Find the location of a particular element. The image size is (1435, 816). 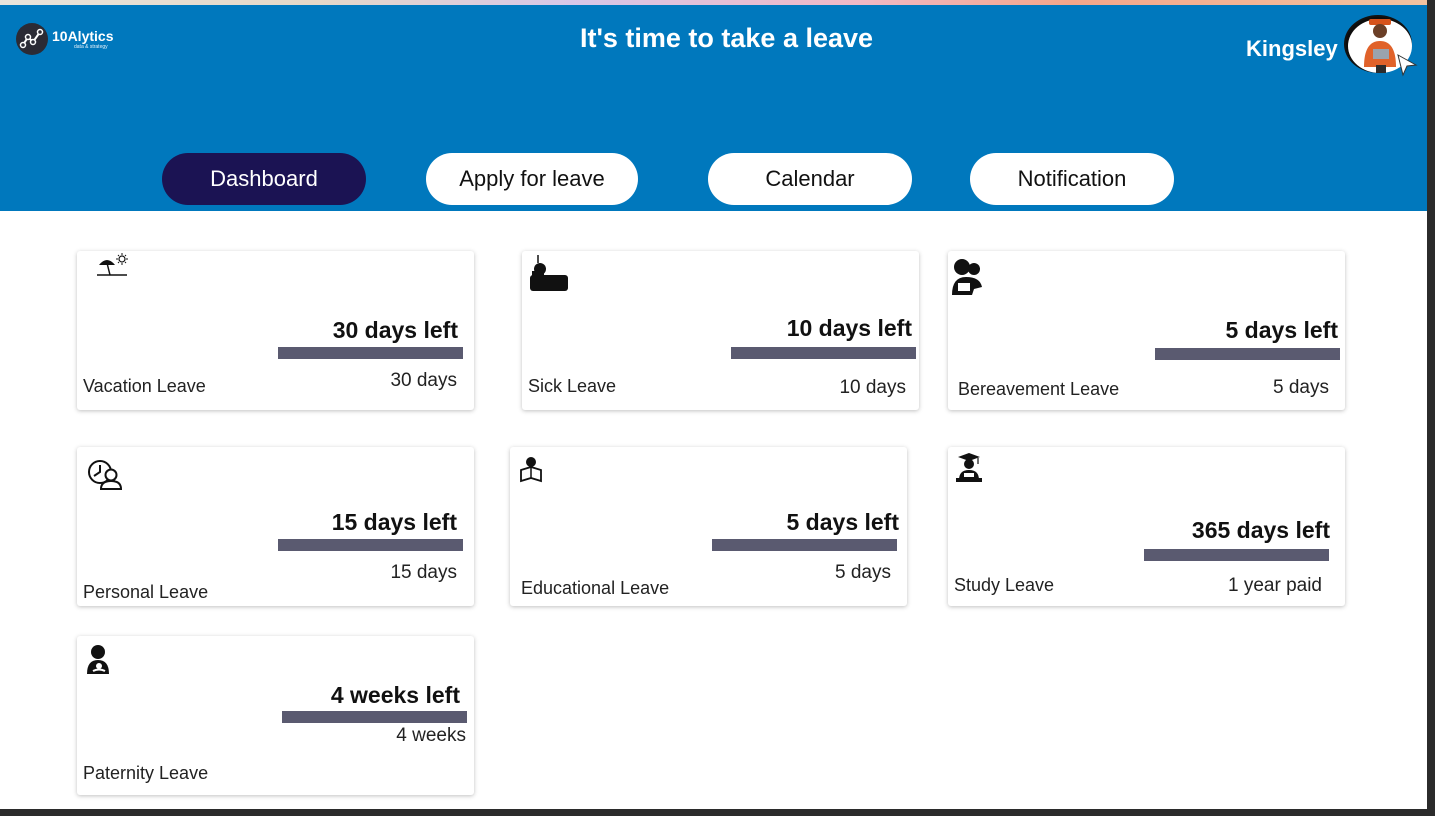

reading-person-icon is located at coordinates (531, 470).